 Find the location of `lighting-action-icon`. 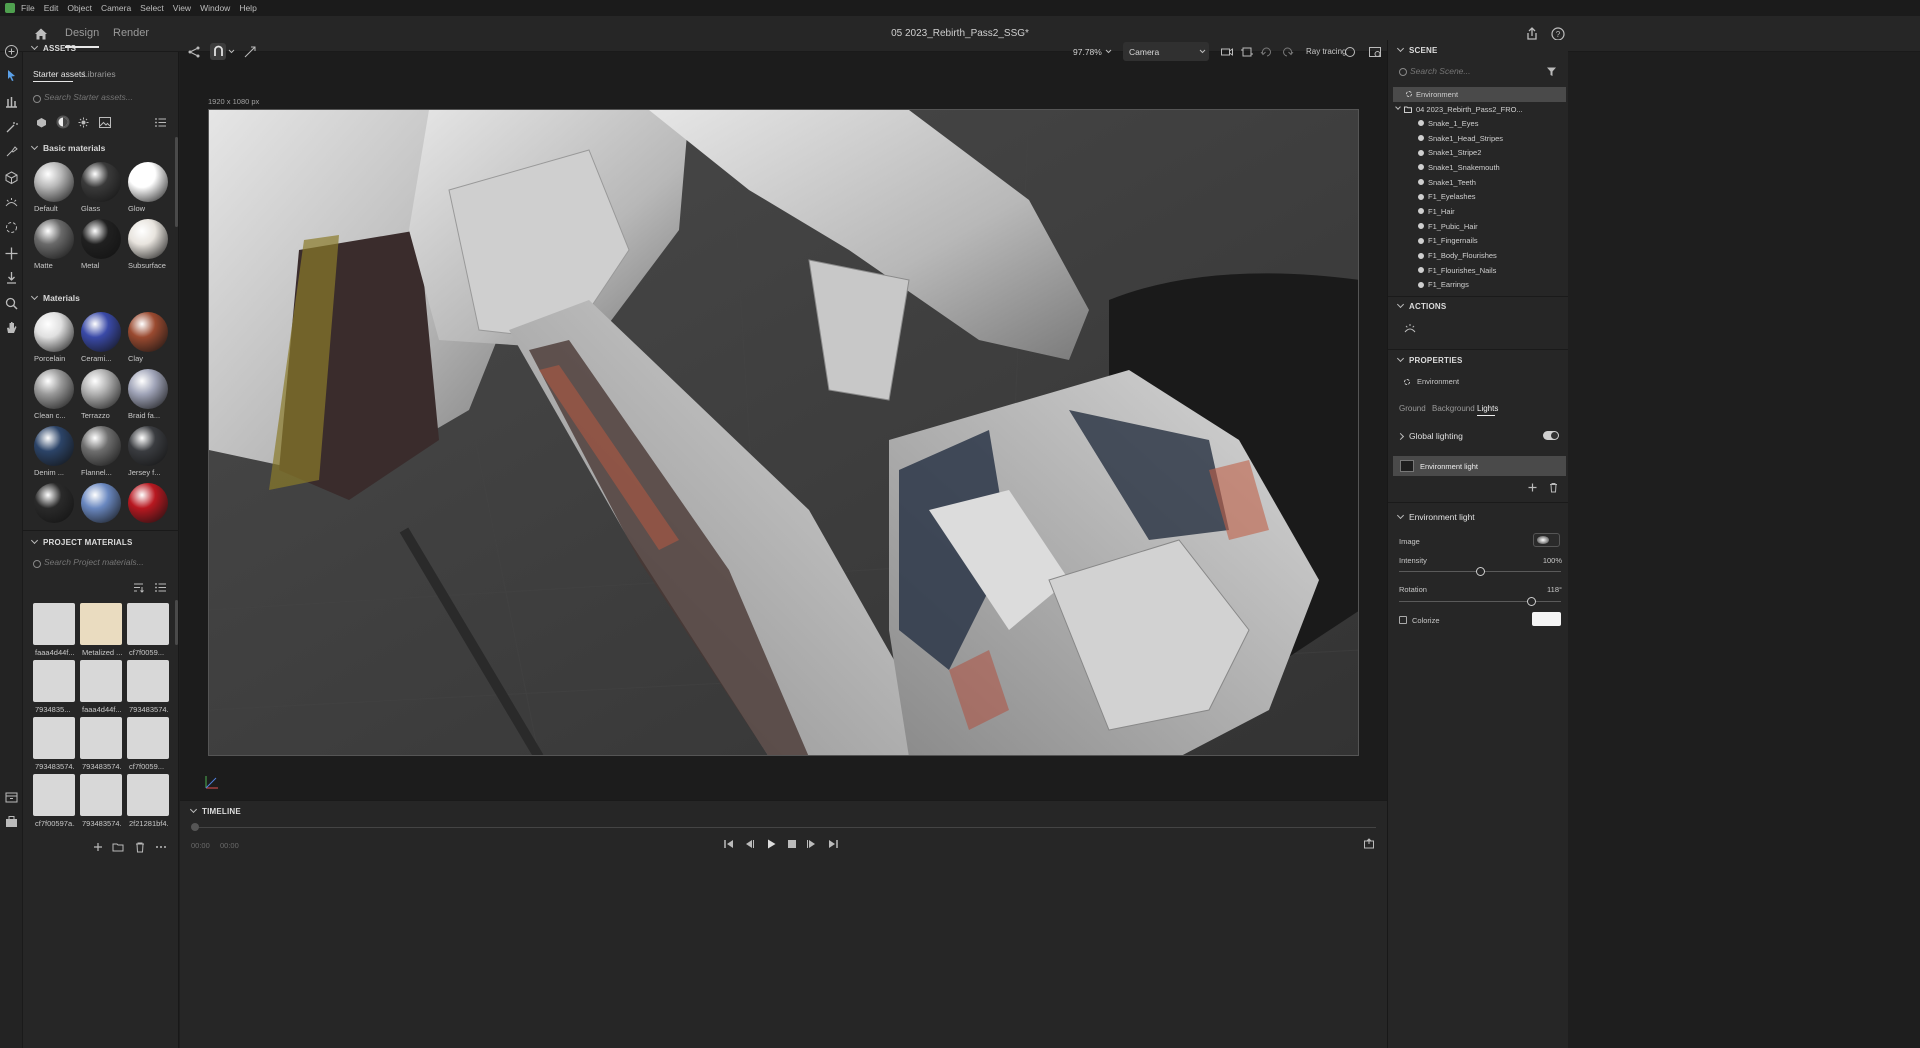

lighting-action-icon is located at coordinates (1410, 328).